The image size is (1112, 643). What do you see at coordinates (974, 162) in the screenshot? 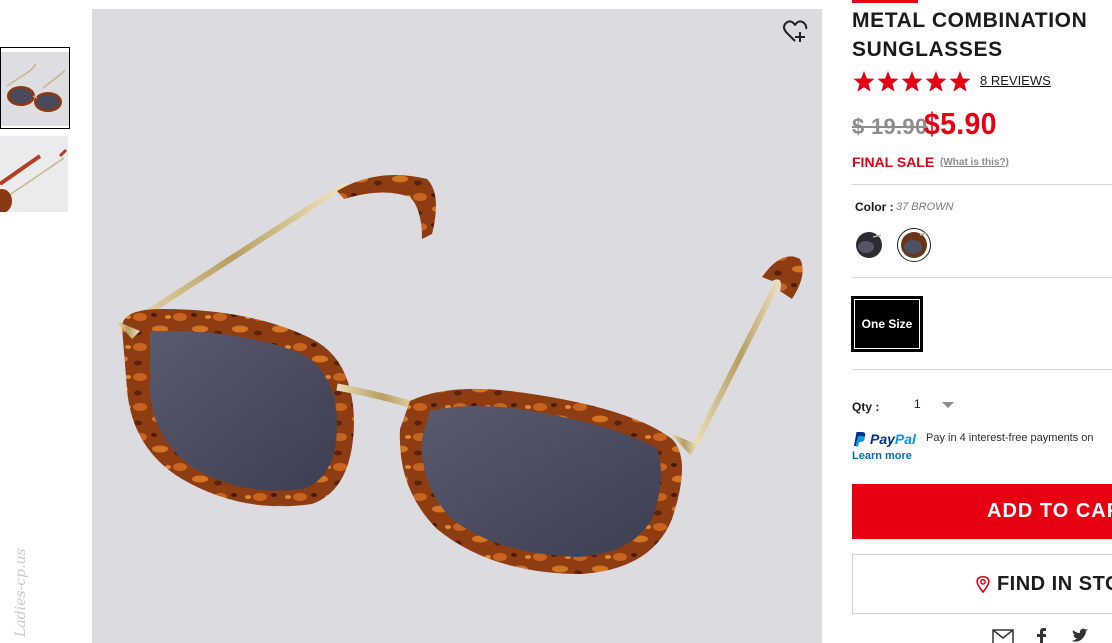
I see `what-is-this-link: (What is this?)` at bounding box center [974, 162].